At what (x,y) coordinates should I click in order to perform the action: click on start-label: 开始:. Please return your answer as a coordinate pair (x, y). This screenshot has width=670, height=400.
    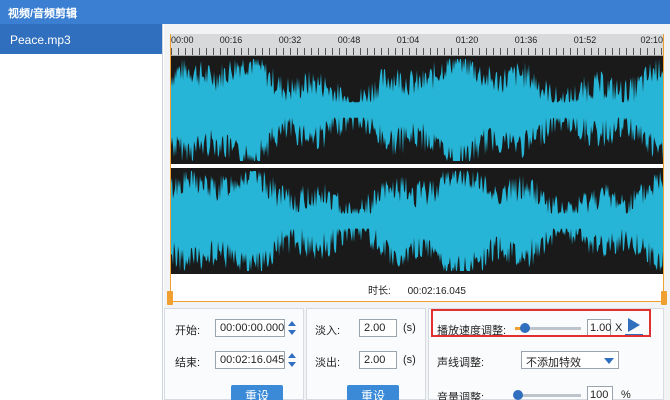
    Looking at the image, I should click on (188, 331).